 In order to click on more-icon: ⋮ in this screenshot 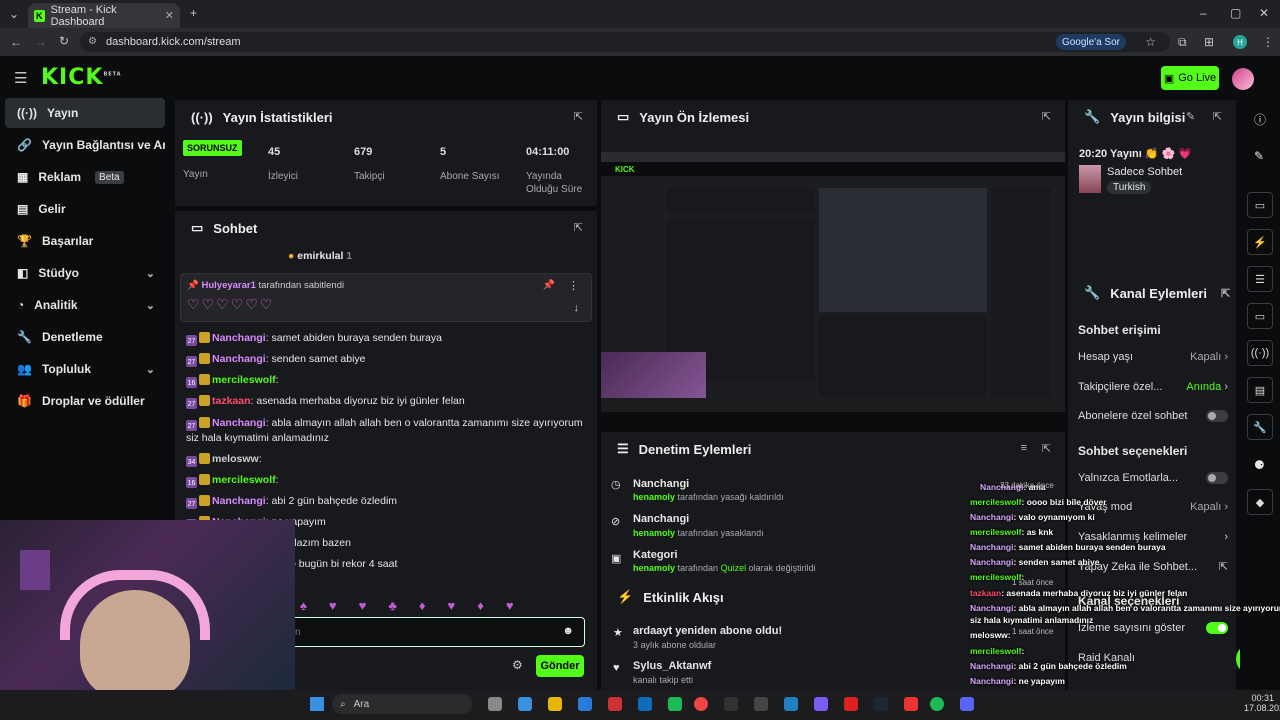, I will do `click(573, 285)`.